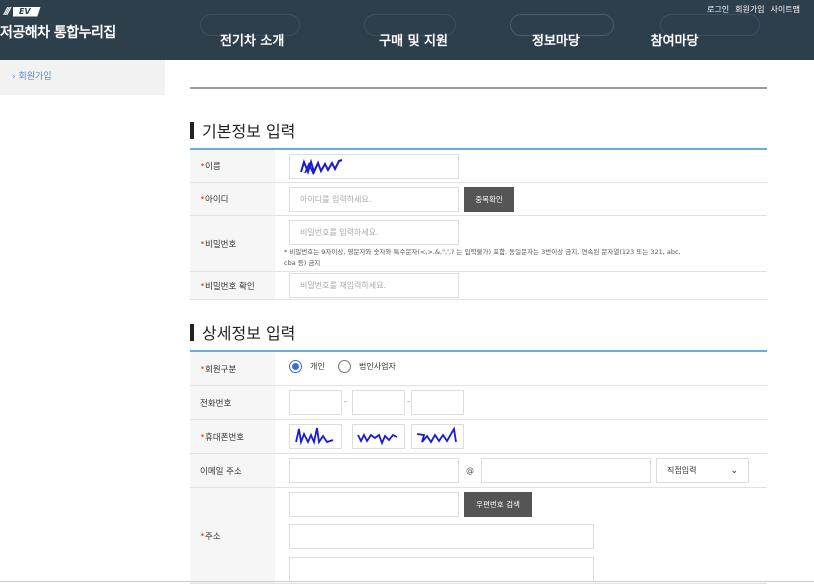  What do you see at coordinates (718, 9) in the screenshot?
I see `login-link: 로그인` at bounding box center [718, 9].